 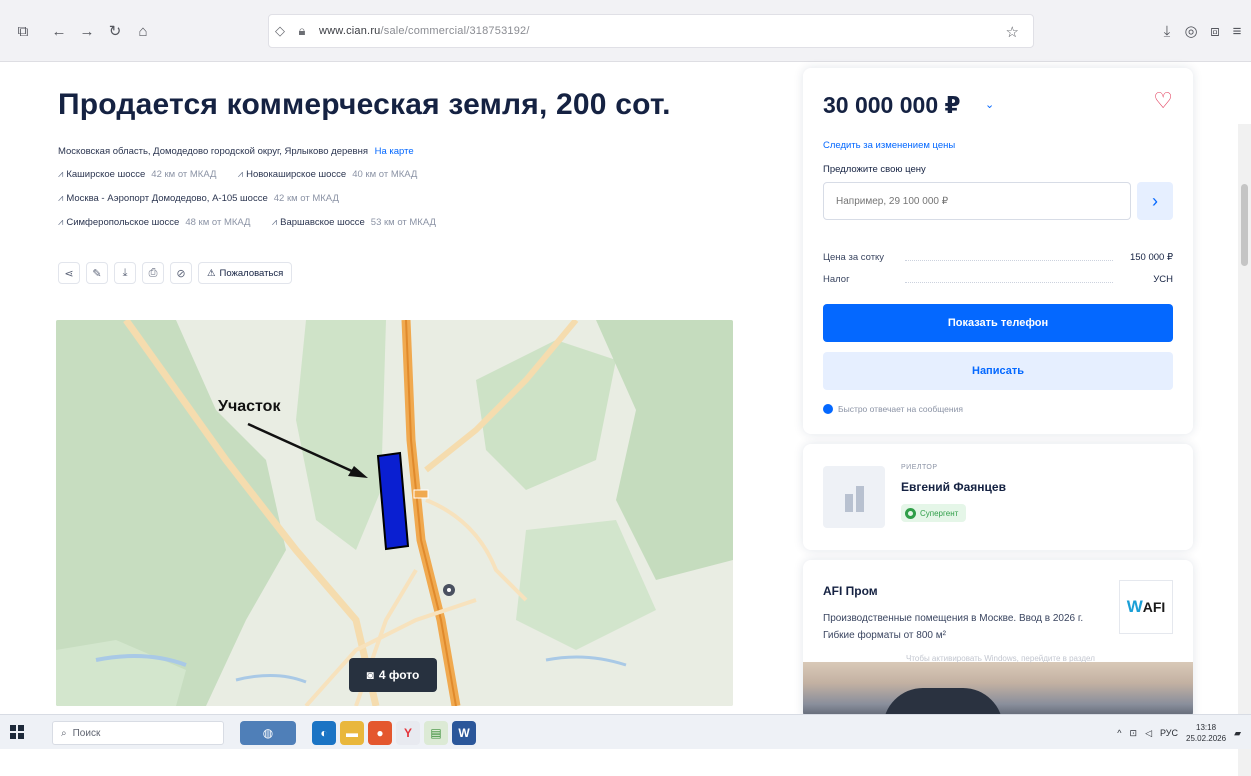 I want to click on highway-name: Варшавское шоссе, so click(x=322, y=222).